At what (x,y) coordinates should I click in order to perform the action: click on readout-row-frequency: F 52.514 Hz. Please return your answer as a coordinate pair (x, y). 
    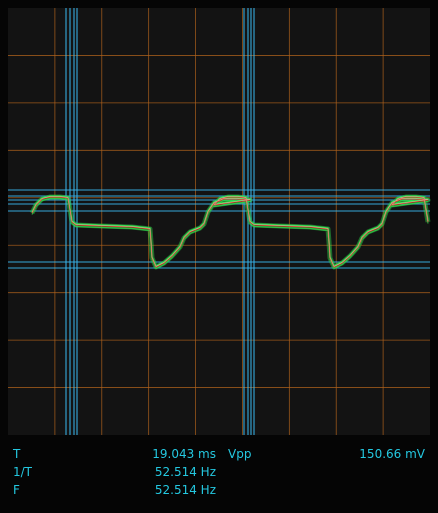
    Looking at the image, I should click on (219, 492).